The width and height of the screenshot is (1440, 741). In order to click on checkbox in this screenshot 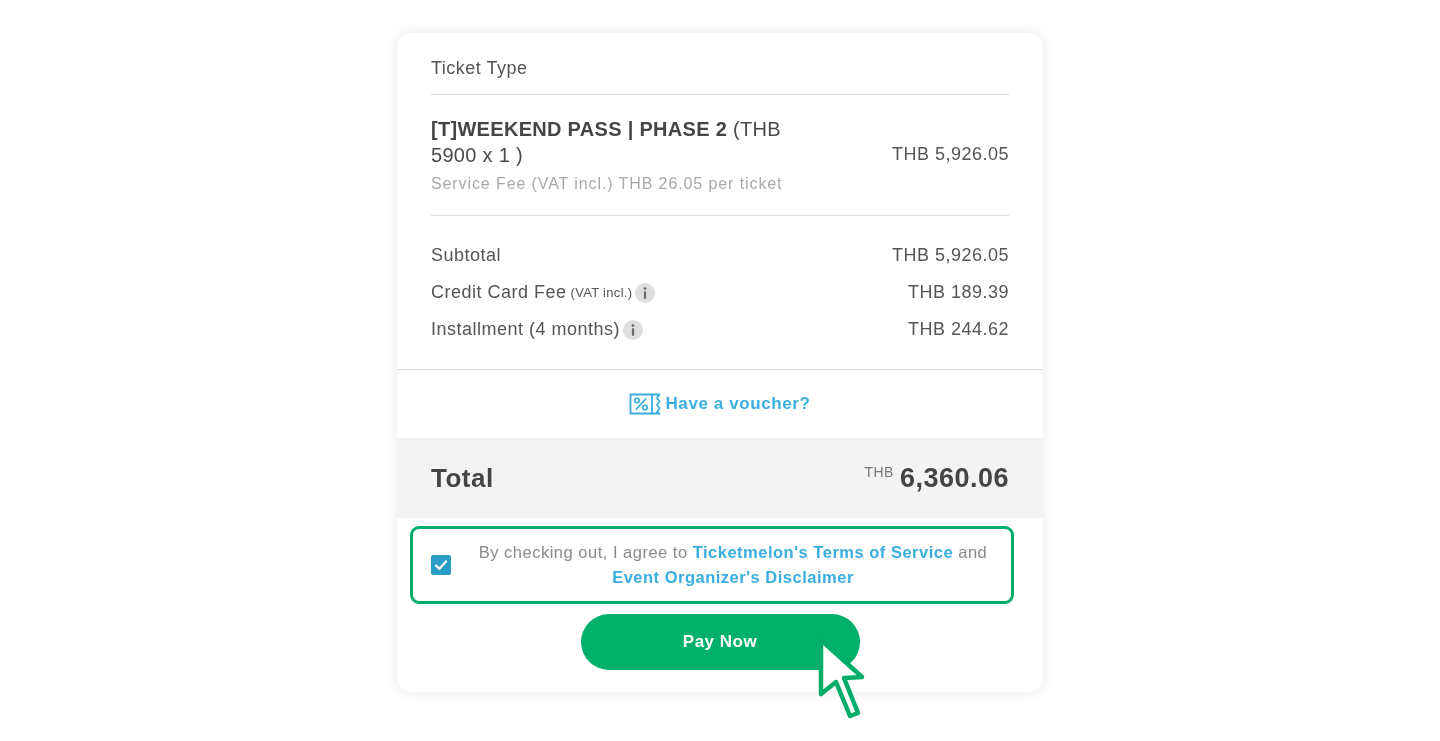, I will do `click(441, 565)`.